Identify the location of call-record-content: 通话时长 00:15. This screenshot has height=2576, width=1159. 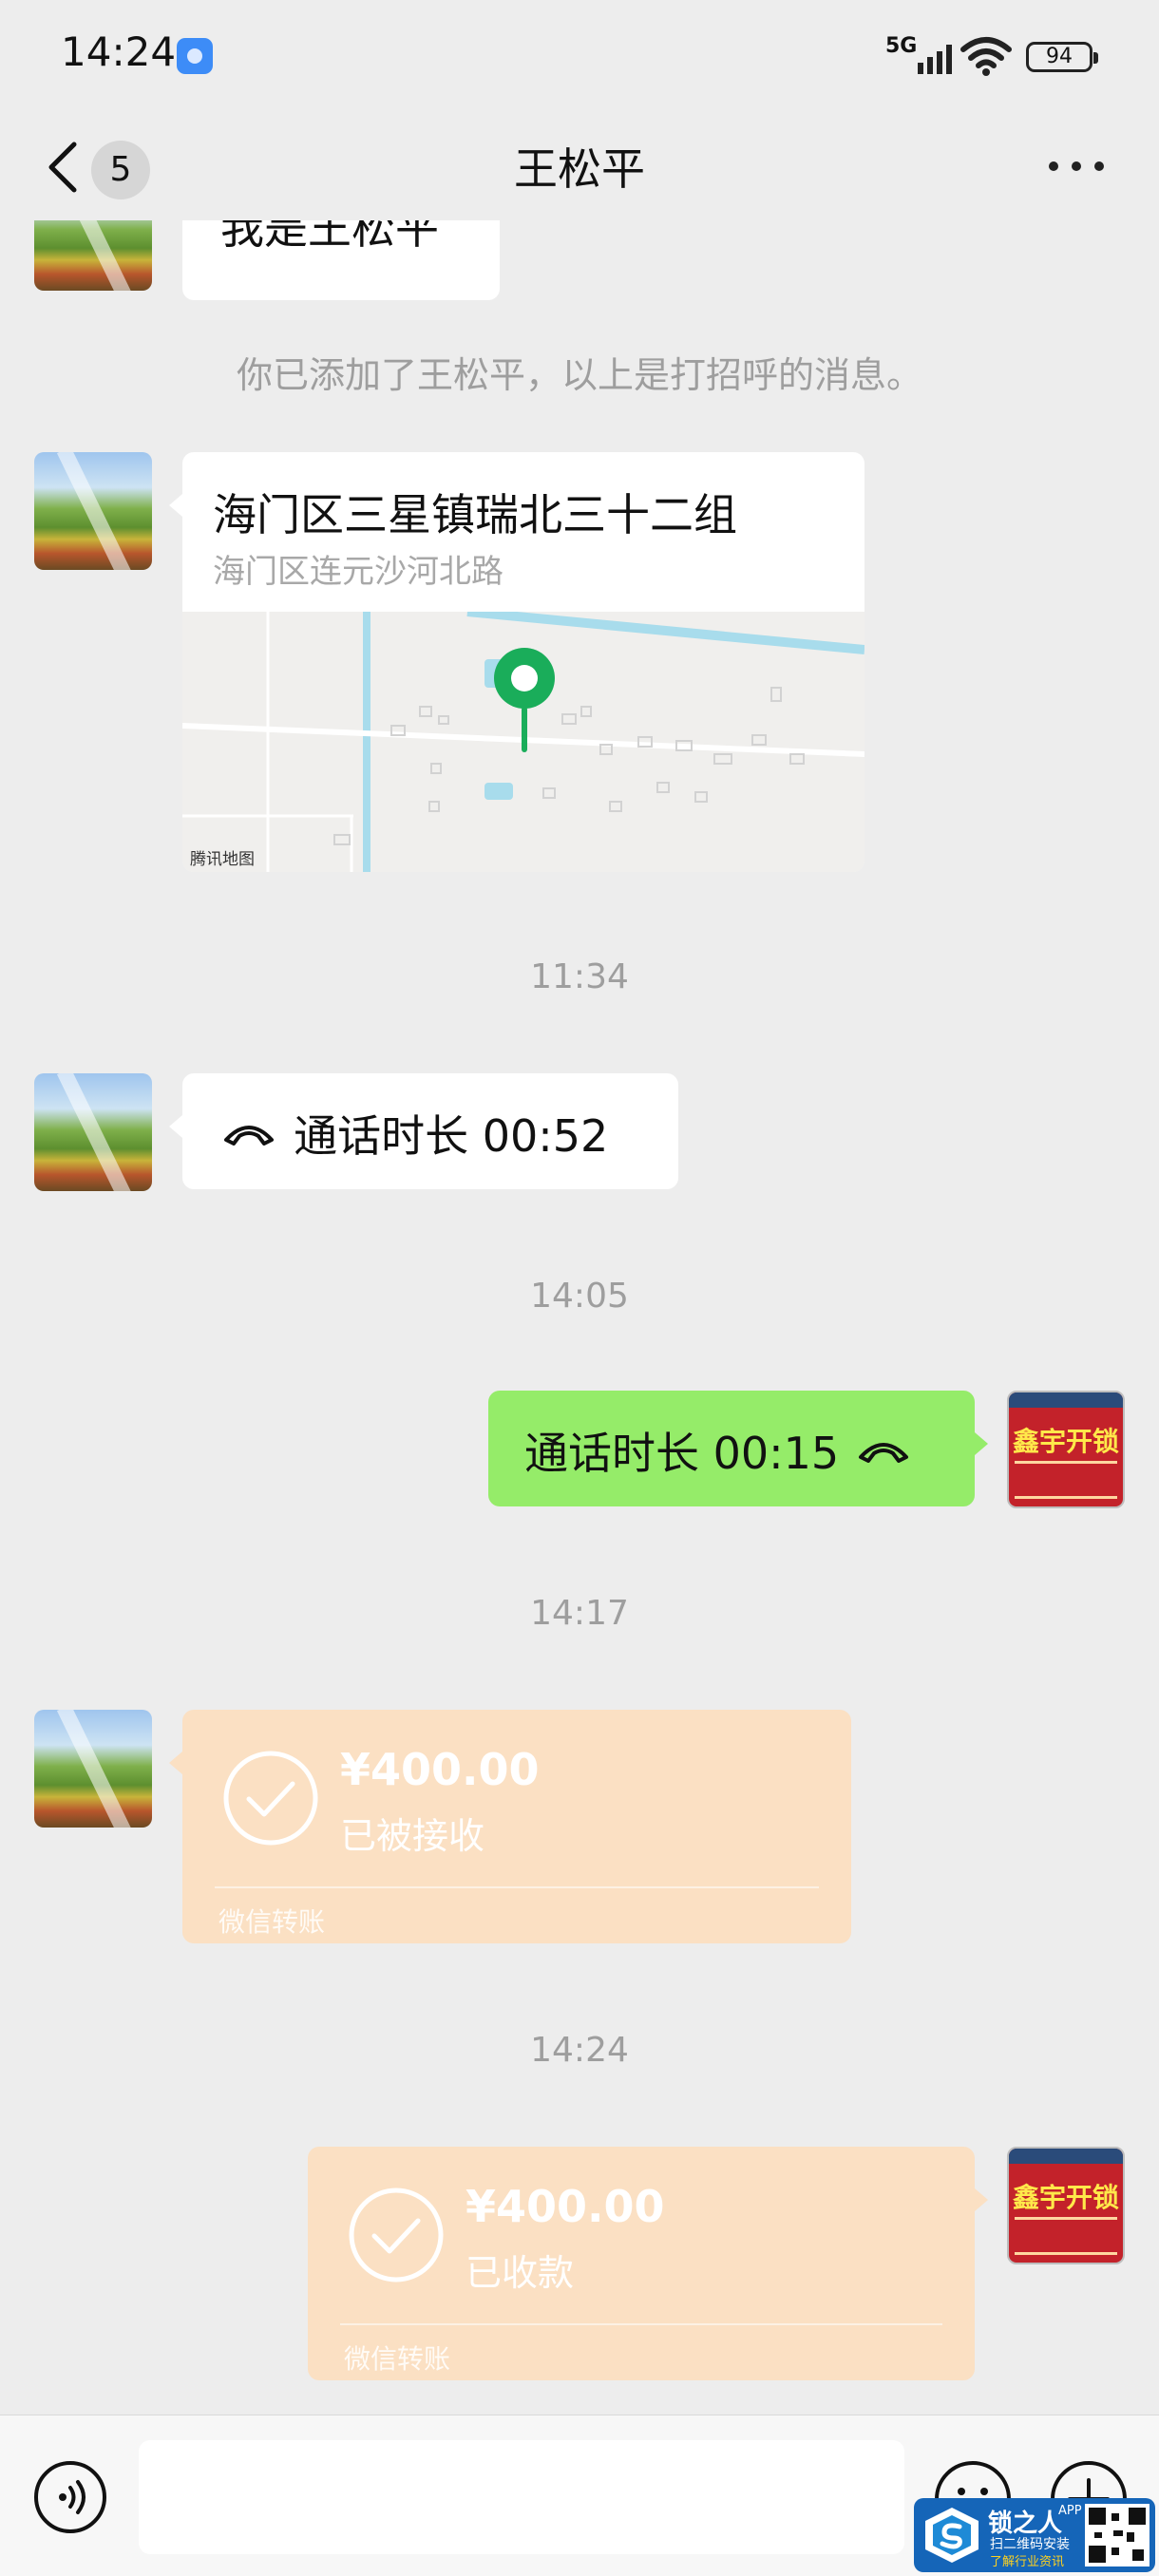
(718, 1450).